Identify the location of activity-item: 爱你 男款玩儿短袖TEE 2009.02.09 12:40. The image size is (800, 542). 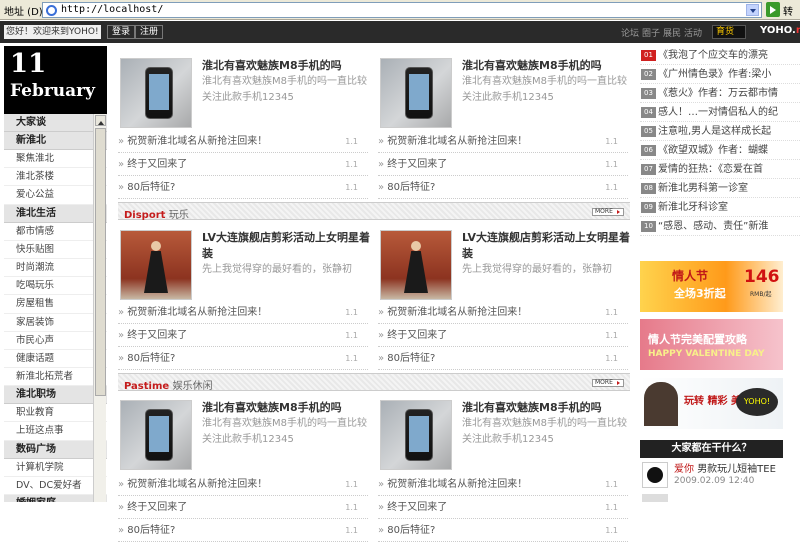
(720, 480).